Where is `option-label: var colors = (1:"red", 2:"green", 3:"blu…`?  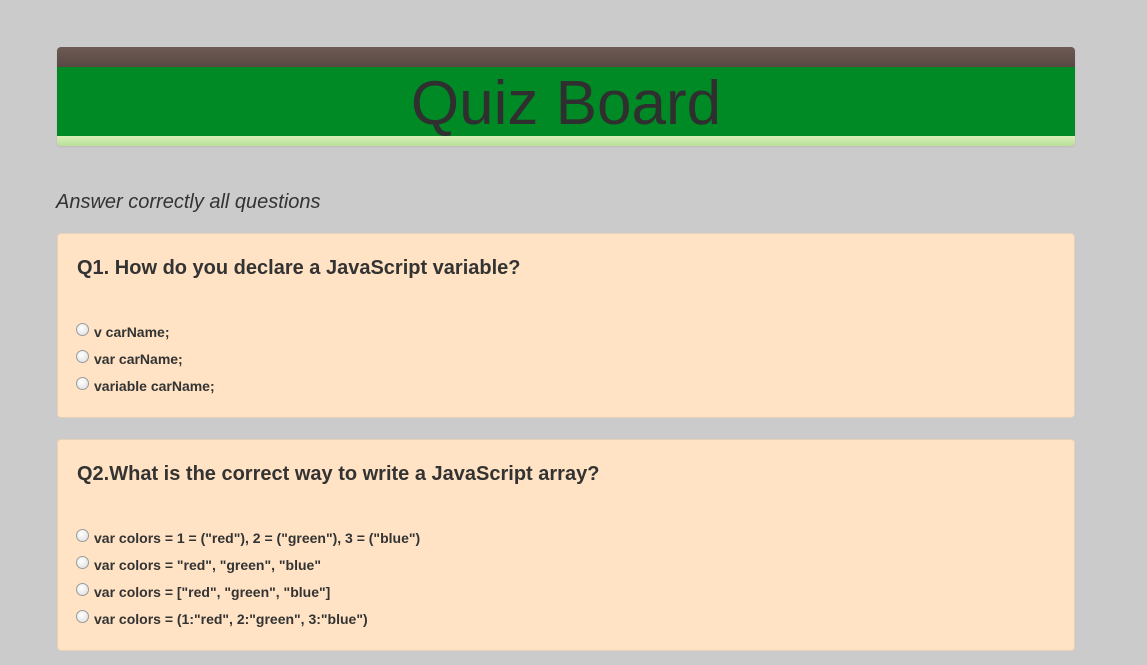 option-label: var colors = (1:"red", 2:"green", 3:"blu… is located at coordinates (231, 618).